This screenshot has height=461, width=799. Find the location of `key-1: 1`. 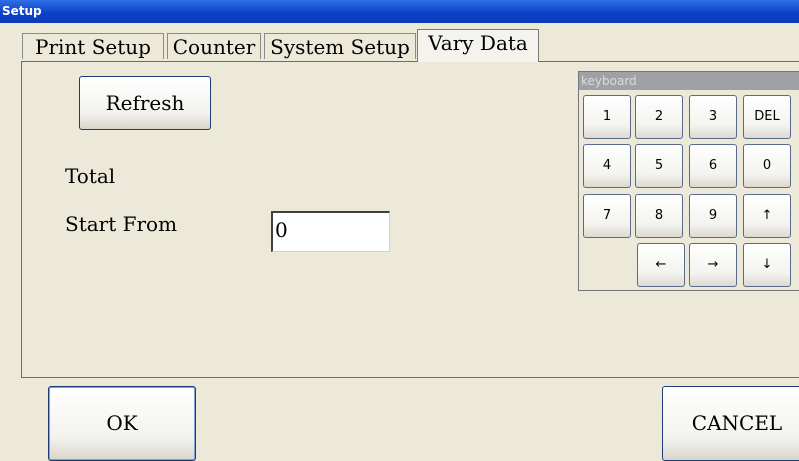

key-1: 1 is located at coordinates (607, 117).